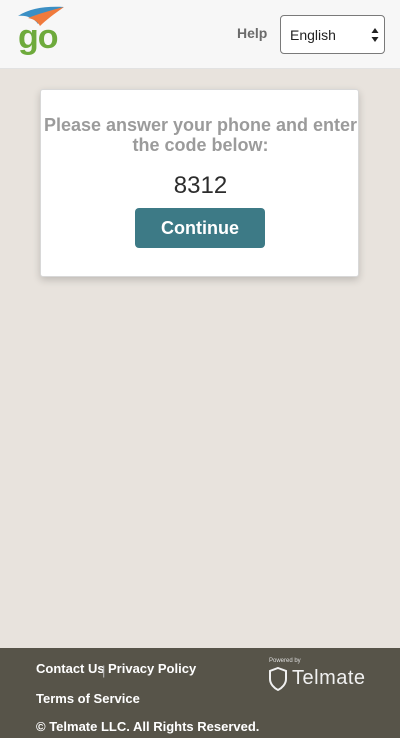  What do you see at coordinates (313, 35) in the screenshot?
I see `language-select-value: English` at bounding box center [313, 35].